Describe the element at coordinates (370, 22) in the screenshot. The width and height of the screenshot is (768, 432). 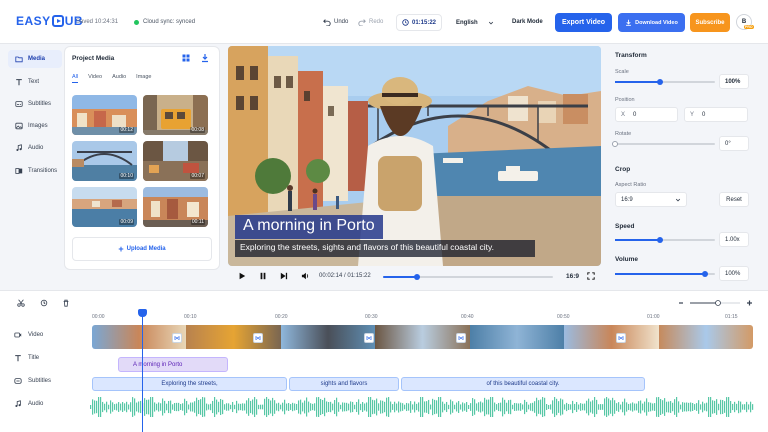
I see `redo-button: Redo` at that location.